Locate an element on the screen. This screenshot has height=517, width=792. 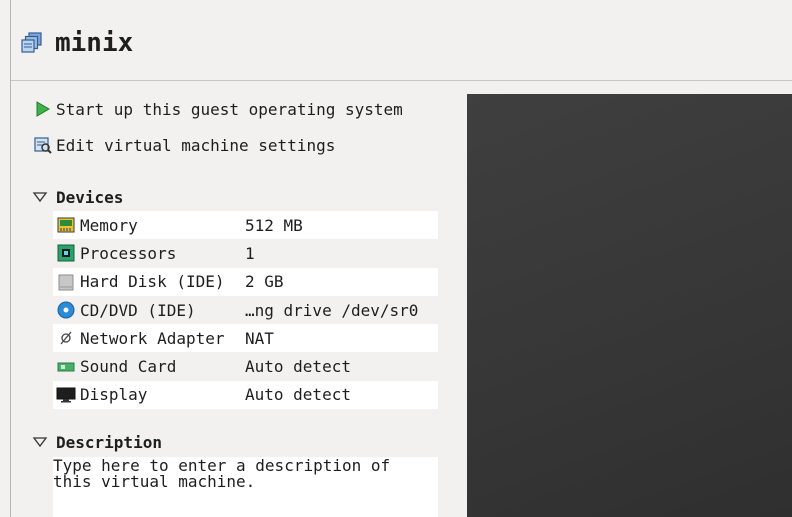
device-row-network-adapter: Network Adapter NAT is located at coordinates (245, 338).